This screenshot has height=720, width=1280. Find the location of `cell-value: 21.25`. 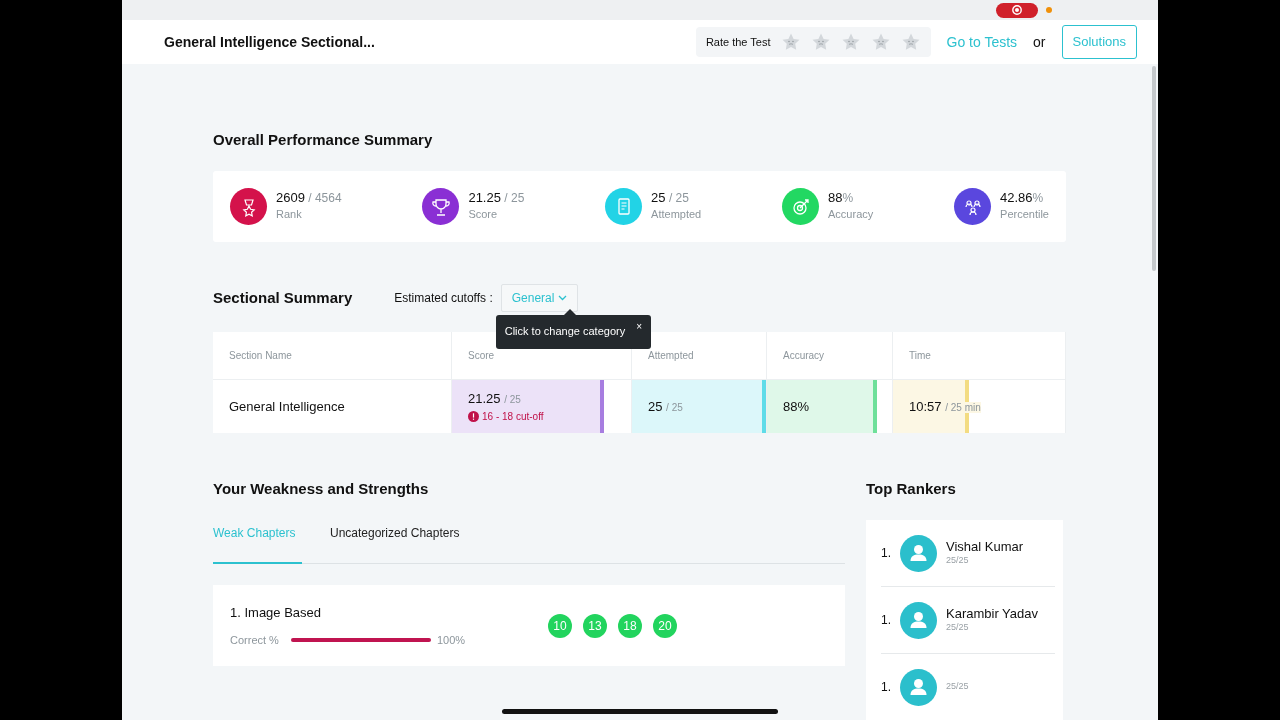

cell-value: 21.25 is located at coordinates (484, 399).